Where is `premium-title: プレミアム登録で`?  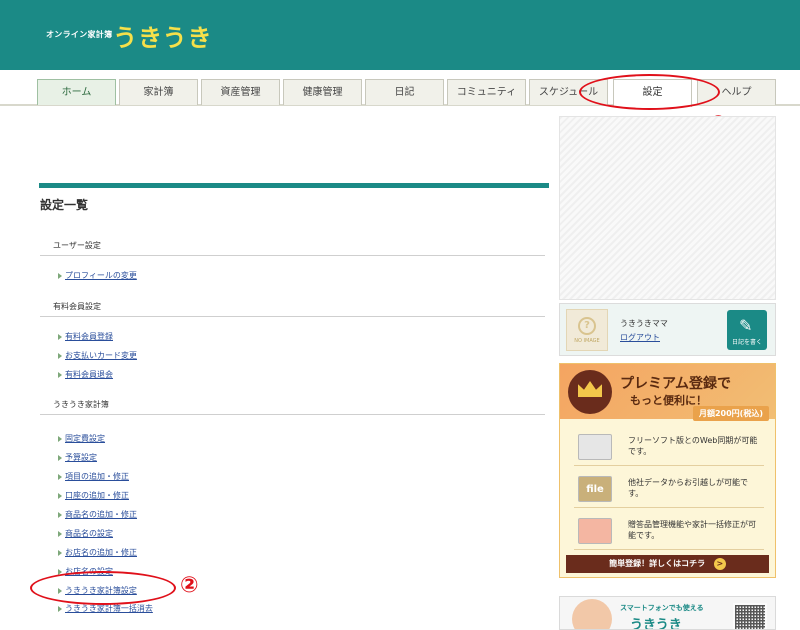 premium-title: プレミアム登録で is located at coordinates (676, 384).